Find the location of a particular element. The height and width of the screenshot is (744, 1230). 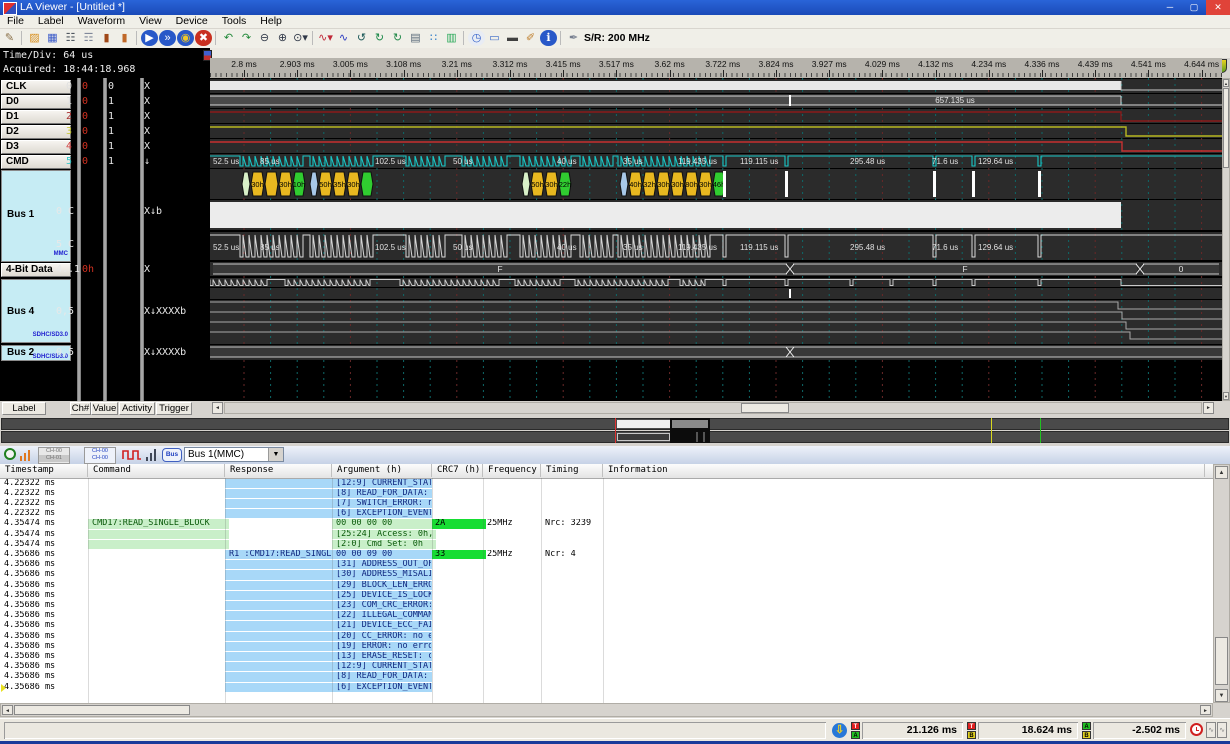

mini-wave-button-2: ∿ is located at coordinates (1222, 730).